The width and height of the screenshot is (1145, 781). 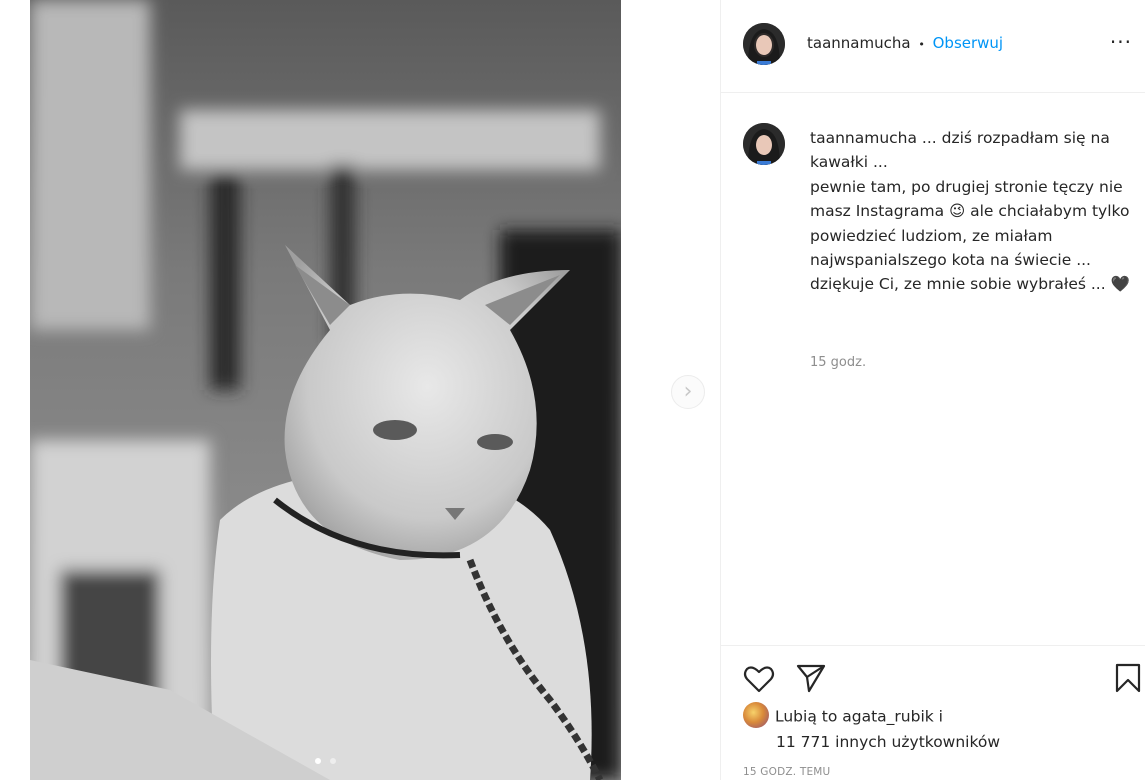 I want to click on liker-username: agata_rubik, so click(x=887, y=717).